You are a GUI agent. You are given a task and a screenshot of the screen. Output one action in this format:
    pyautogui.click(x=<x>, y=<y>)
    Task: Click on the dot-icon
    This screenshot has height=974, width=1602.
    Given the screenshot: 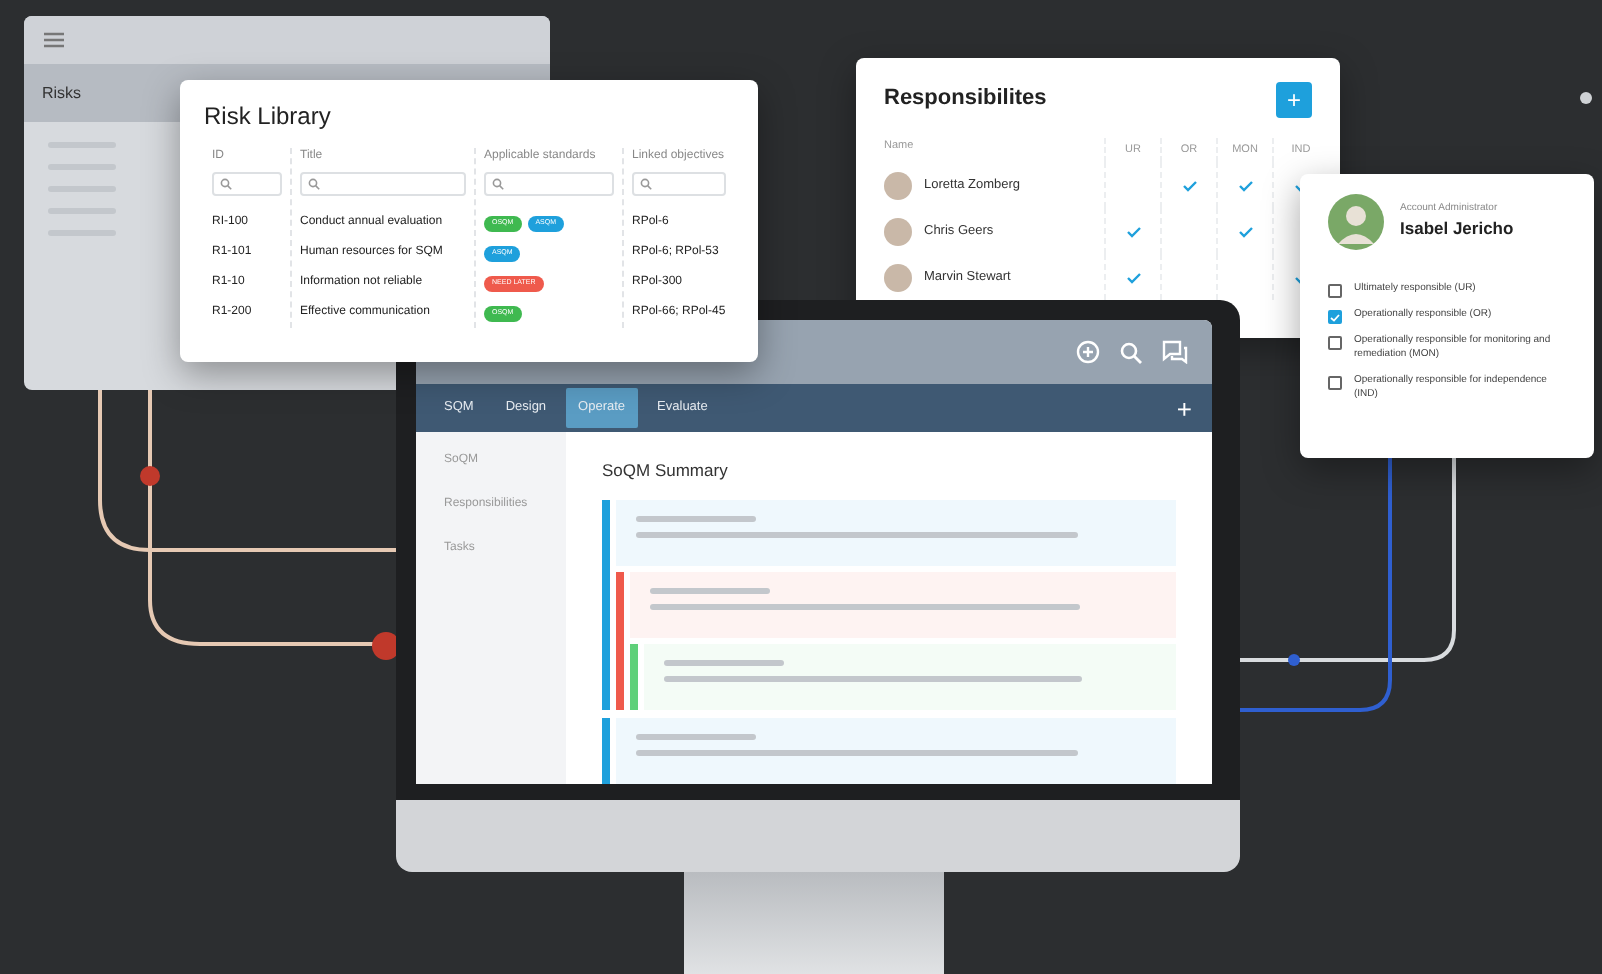 What is the action you would take?
    pyautogui.click(x=1586, y=98)
    